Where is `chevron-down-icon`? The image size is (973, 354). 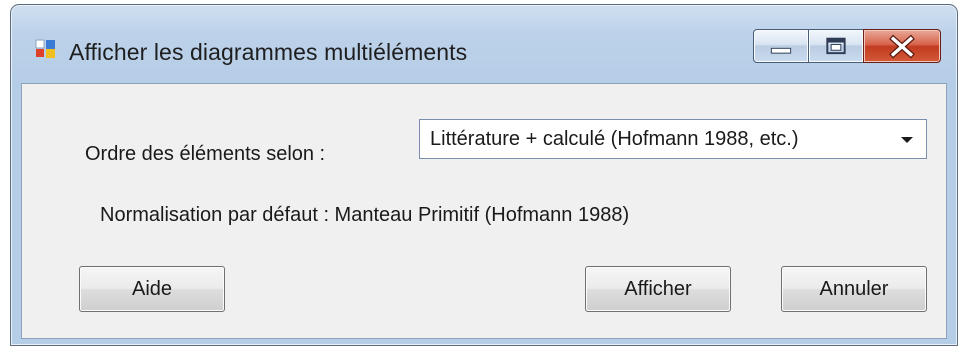 chevron-down-icon is located at coordinates (907, 139).